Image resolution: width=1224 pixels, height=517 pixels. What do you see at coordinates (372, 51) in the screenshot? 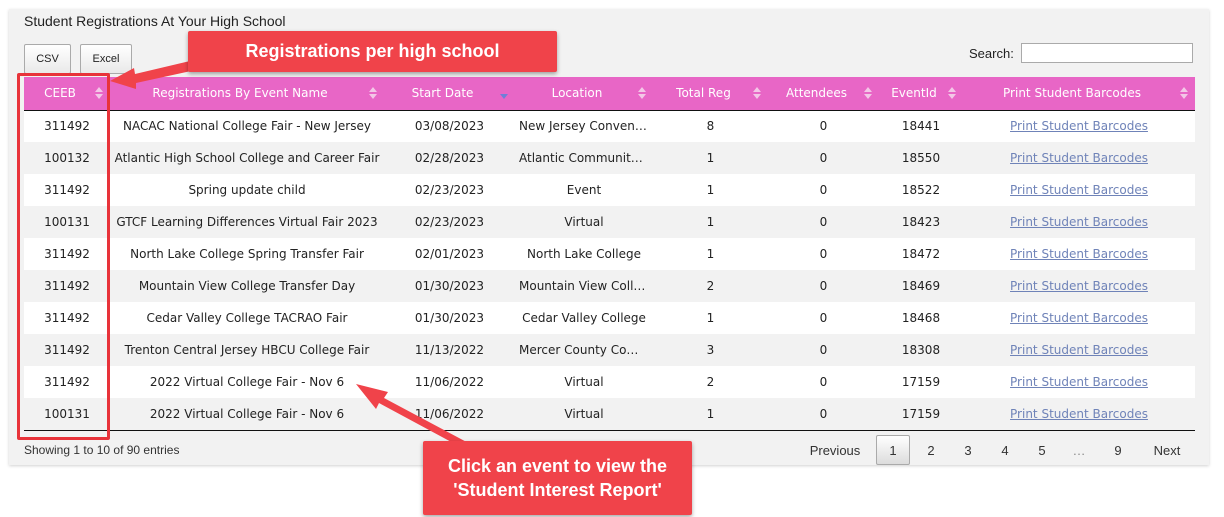
I see `callout-registrations-per-school: Registrations per high school` at bounding box center [372, 51].